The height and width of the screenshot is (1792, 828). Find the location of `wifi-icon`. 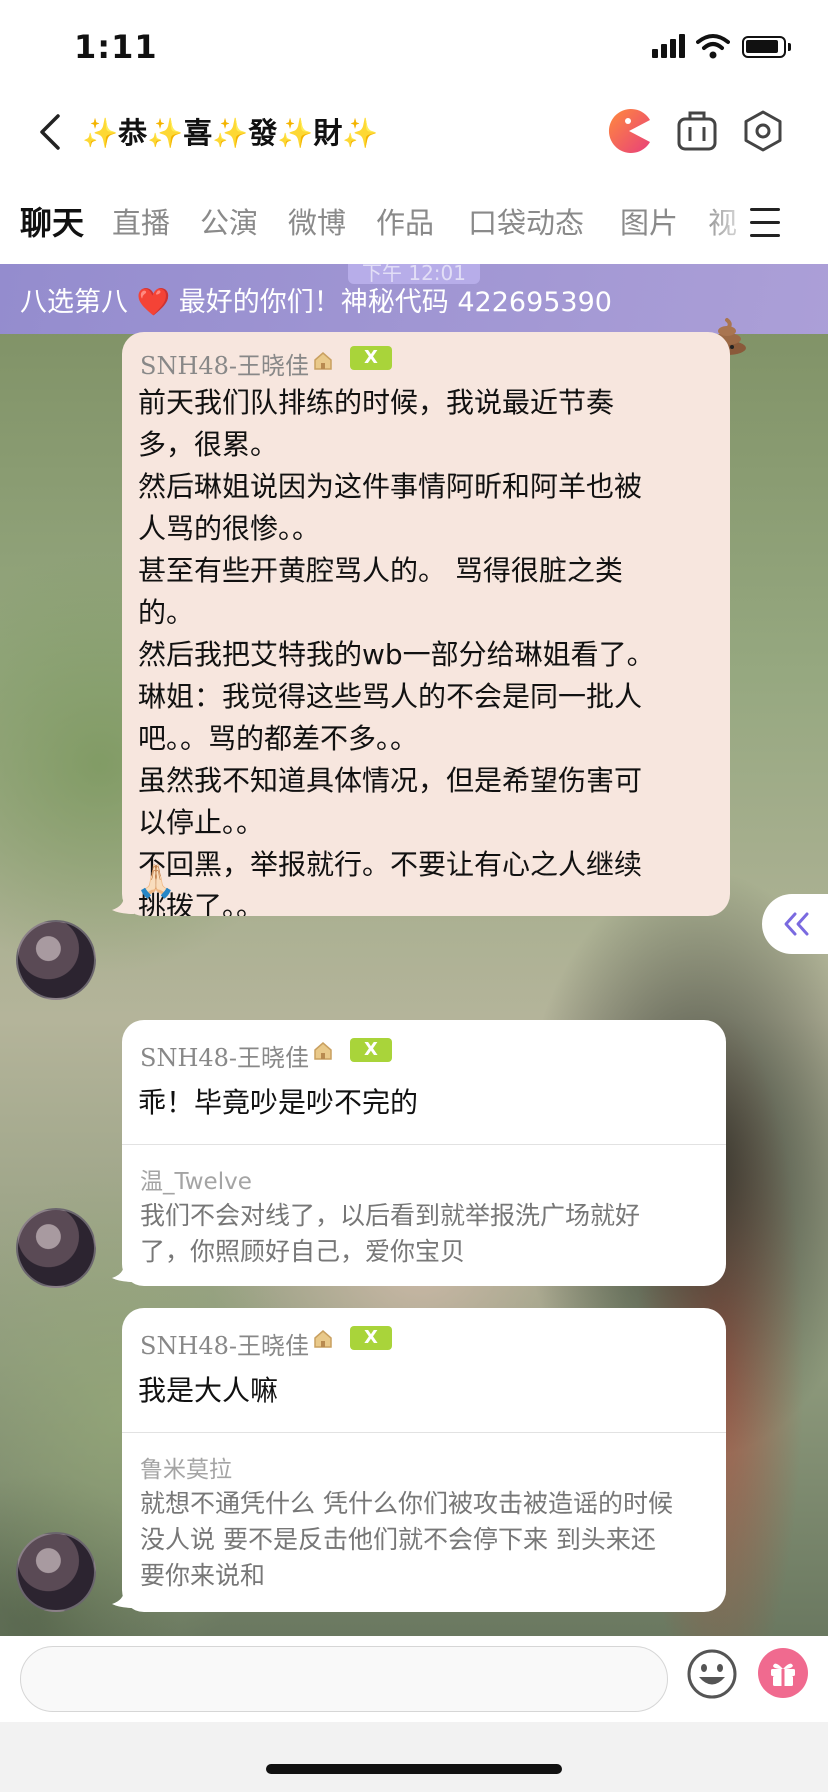

wifi-icon is located at coordinates (713, 46).